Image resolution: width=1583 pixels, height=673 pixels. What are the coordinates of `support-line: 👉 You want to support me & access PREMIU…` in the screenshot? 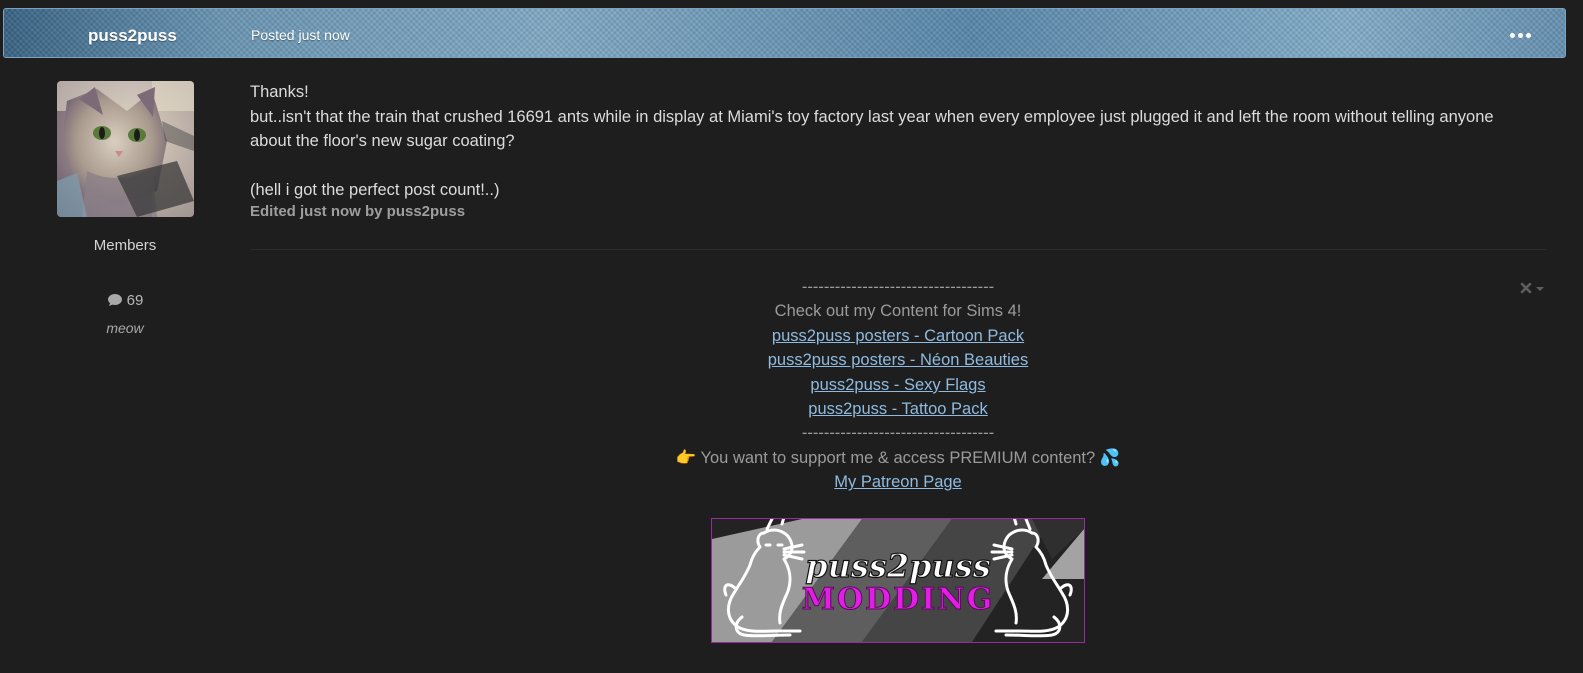 It's located at (898, 458).